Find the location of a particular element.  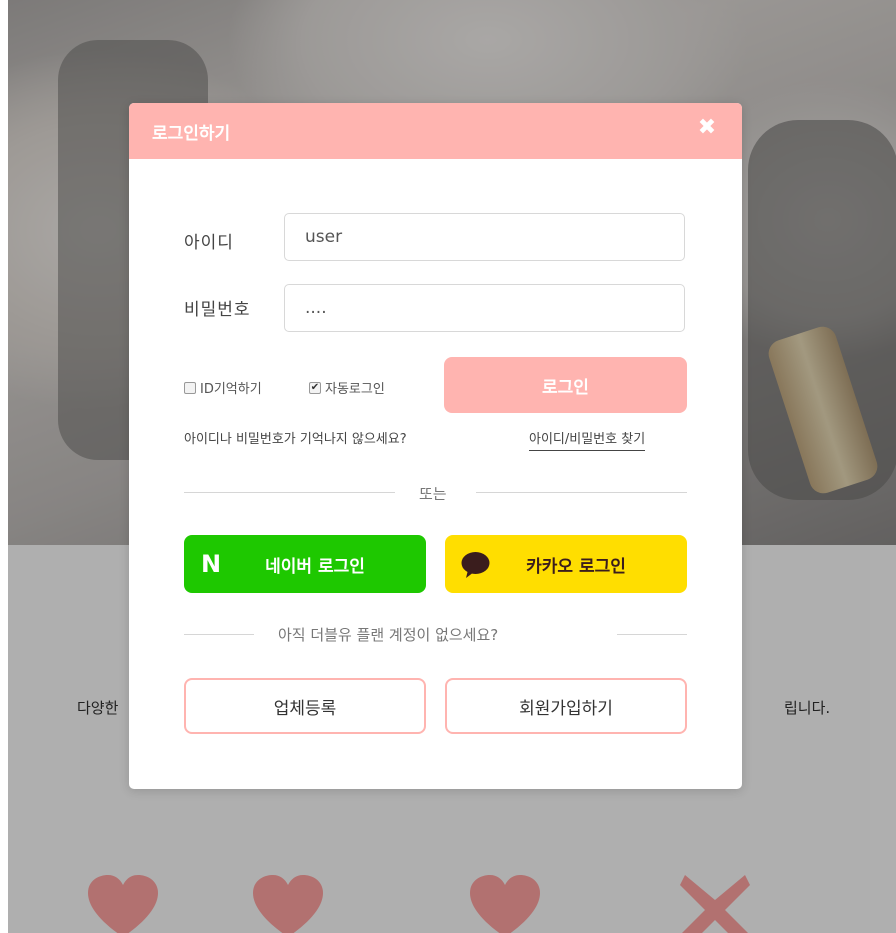

remember-id-option: ID기억하기 is located at coordinates (223, 387).